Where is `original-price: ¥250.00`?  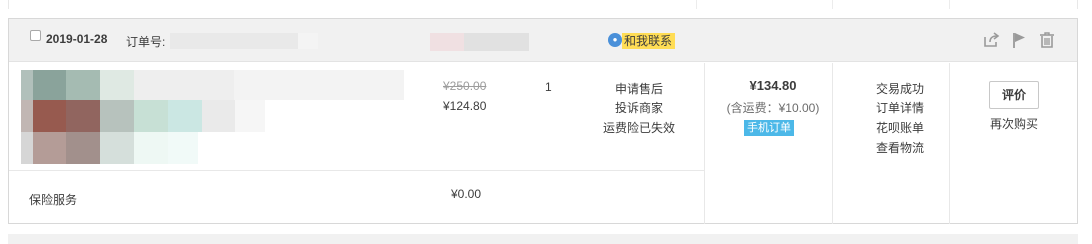
original-price: ¥250.00 is located at coordinates (465, 86).